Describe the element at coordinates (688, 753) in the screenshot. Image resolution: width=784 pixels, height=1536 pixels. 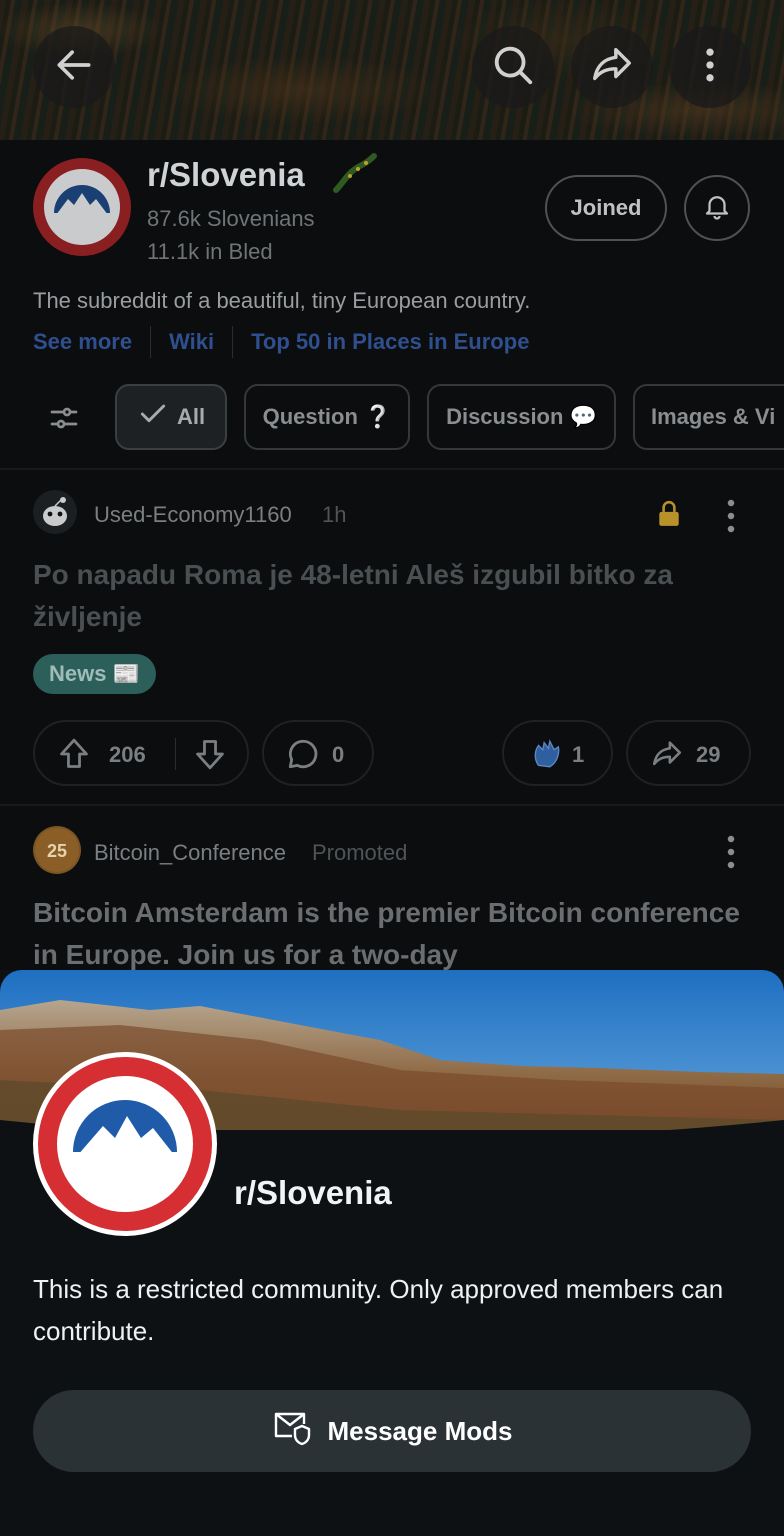
I see `post-share-button: 29` at that location.